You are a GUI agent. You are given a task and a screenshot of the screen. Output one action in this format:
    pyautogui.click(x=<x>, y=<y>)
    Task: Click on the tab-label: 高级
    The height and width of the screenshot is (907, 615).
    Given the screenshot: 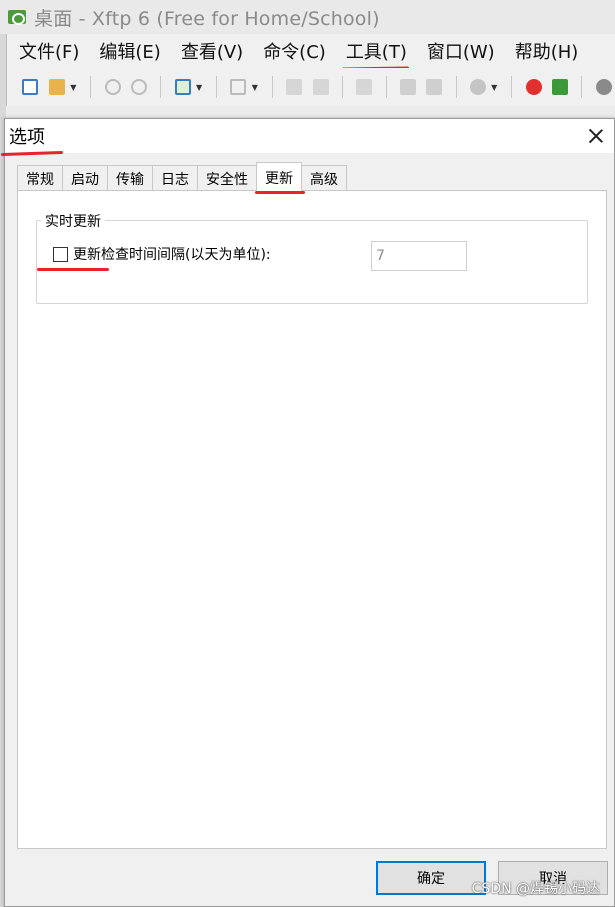 What is the action you would take?
    pyautogui.click(x=324, y=179)
    